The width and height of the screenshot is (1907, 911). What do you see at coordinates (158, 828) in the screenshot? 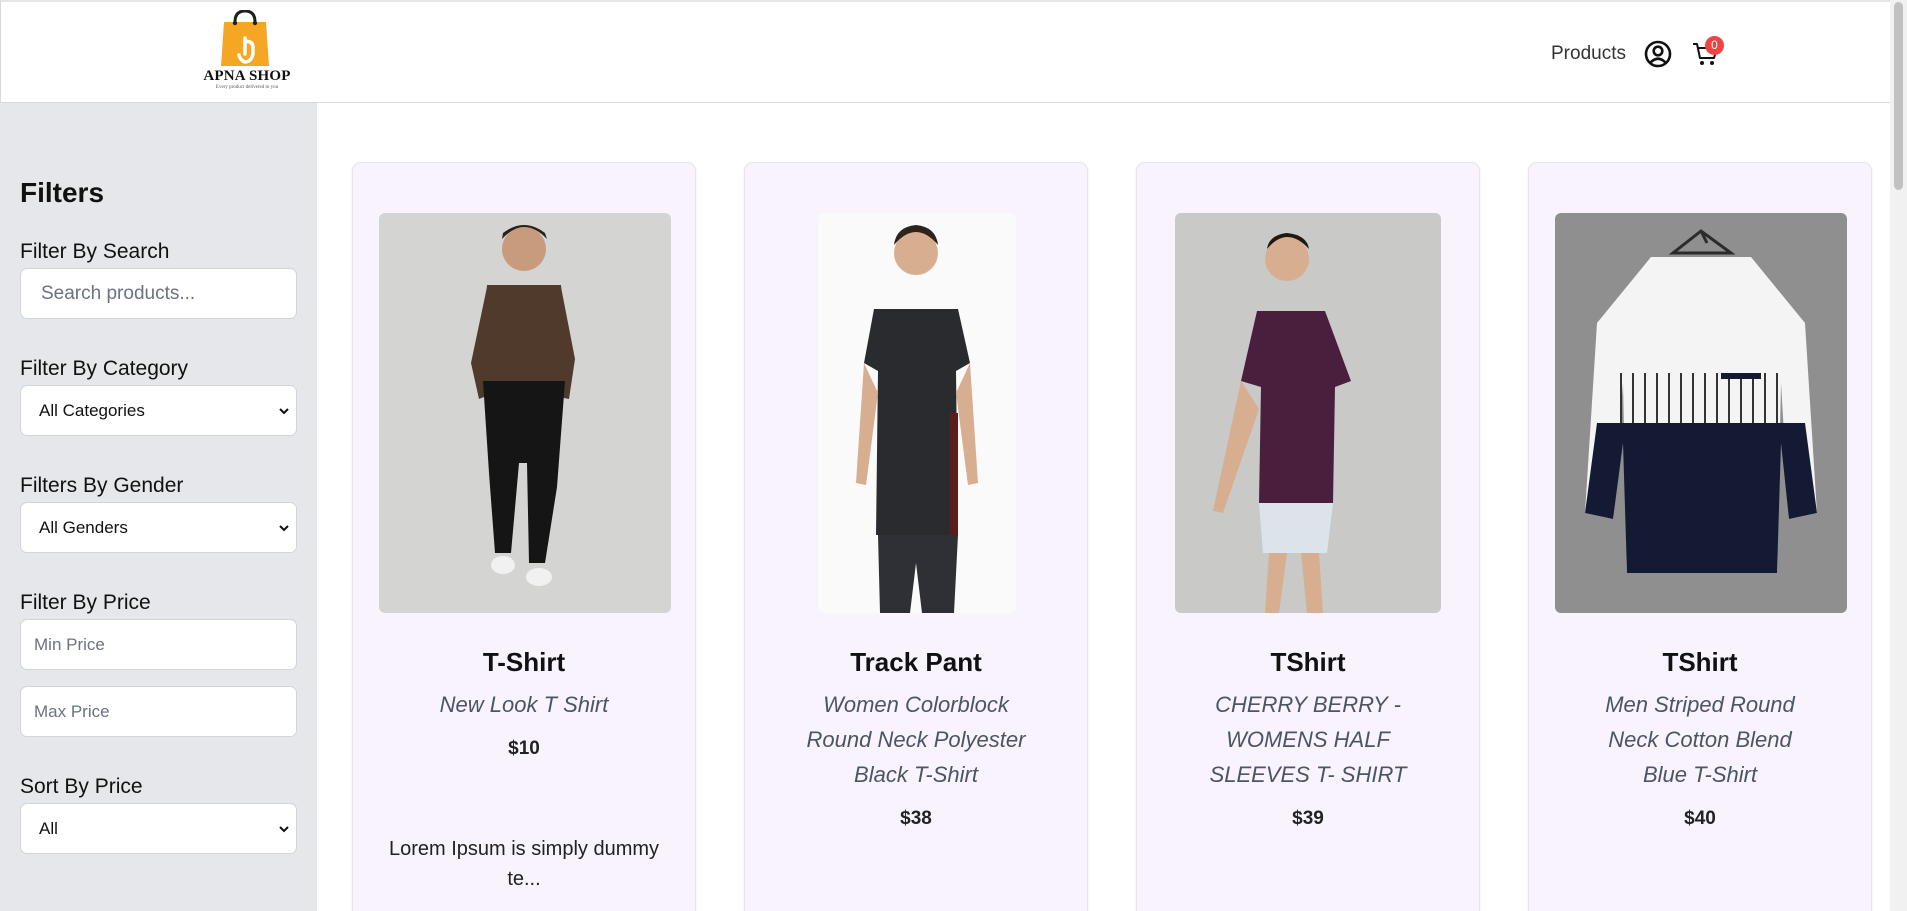
I see `sort-select: All` at bounding box center [158, 828].